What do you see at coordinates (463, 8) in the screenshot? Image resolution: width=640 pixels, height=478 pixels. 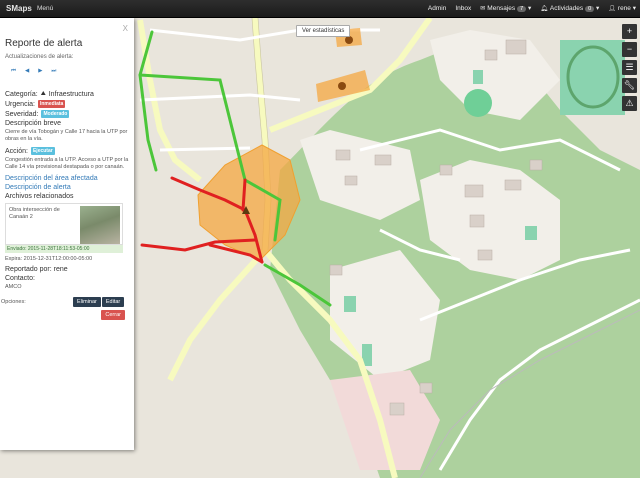 I see `inbox-link: Inbox` at bounding box center [463, 8].